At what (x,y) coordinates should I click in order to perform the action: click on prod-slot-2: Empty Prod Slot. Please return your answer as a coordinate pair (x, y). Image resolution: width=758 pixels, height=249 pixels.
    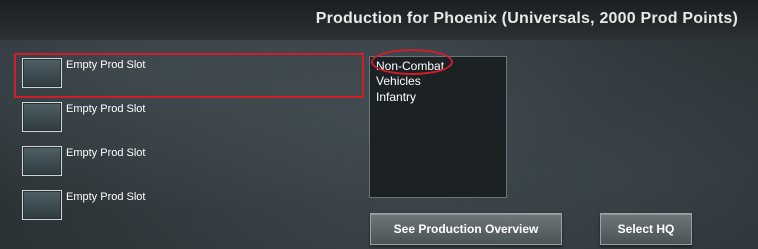
    Looking at the image, I should click on (172, 117).